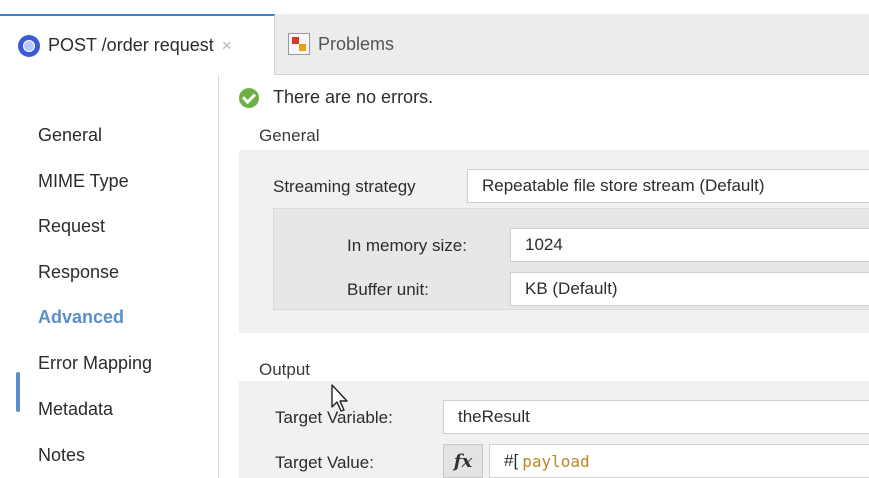 This screenshot has height=478, width=869. What do you see at coordinates (388, 289) in the screenshot?
I see `buffer-unit-label: Buffer unit:` at bounding box center [388, 289].